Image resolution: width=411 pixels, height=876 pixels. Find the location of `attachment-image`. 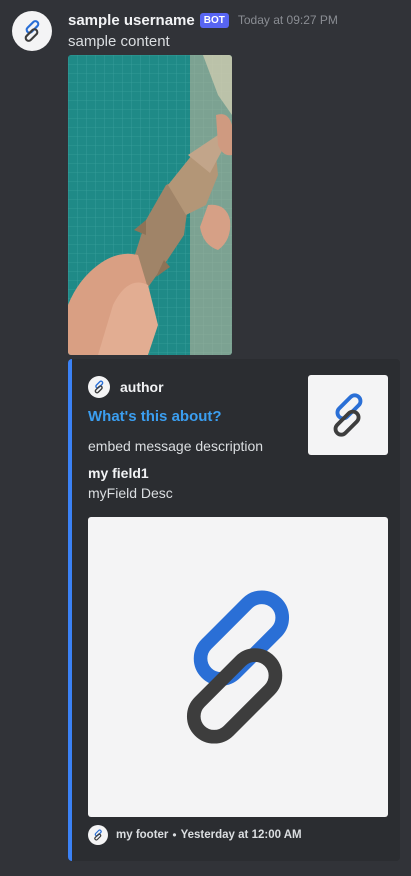

attachment-image is located at coordinates (150, 205).